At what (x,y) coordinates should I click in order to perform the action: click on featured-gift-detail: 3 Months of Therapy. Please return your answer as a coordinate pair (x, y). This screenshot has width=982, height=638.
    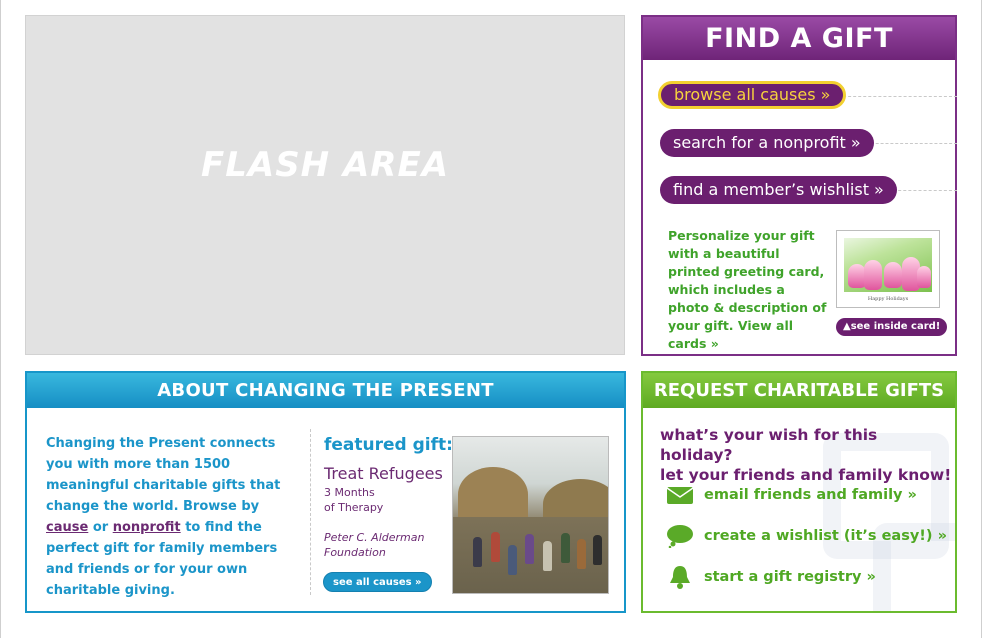
    Looking at the image, I should click on (379, 500).